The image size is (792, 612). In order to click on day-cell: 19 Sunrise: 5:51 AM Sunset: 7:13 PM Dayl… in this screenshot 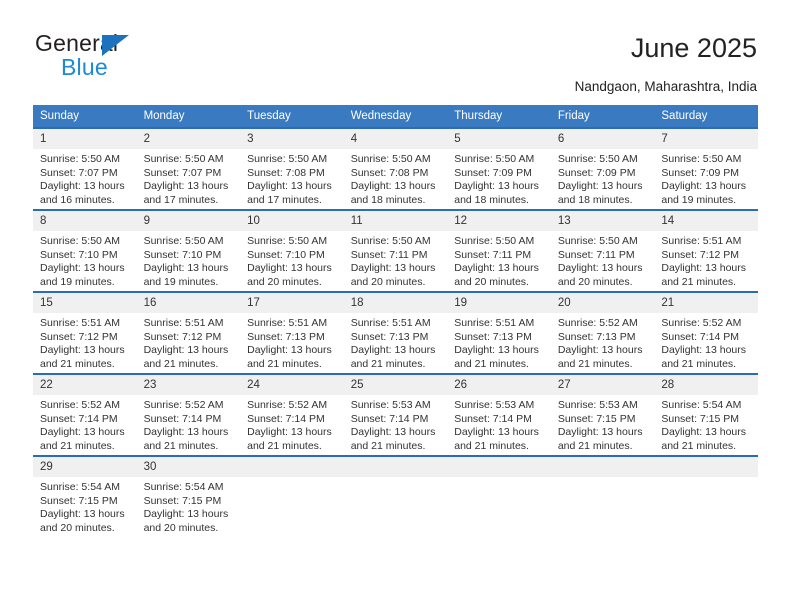, I will do `click(499, 332)`.